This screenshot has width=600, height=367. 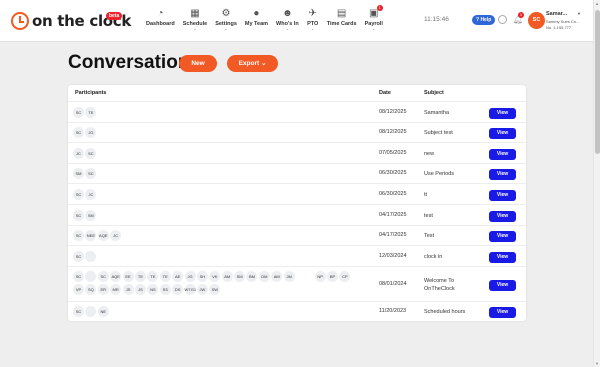 I want to click on page-scrollbar: ▲ ▼, so click(x=596, y=183).